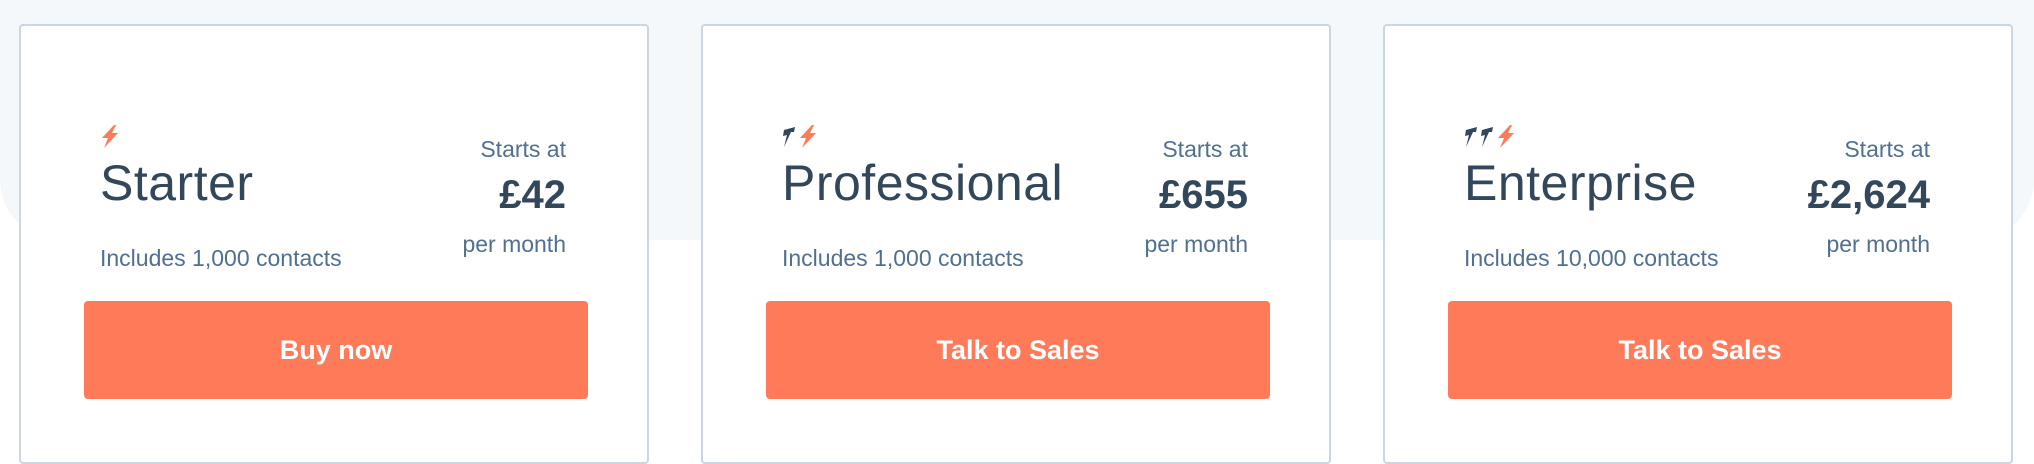 The width and height of the screenshot is (2034, 464). Describe the element at coordinates (799, 136) in the screenshot. I see `two-bolts-icon` at that location.